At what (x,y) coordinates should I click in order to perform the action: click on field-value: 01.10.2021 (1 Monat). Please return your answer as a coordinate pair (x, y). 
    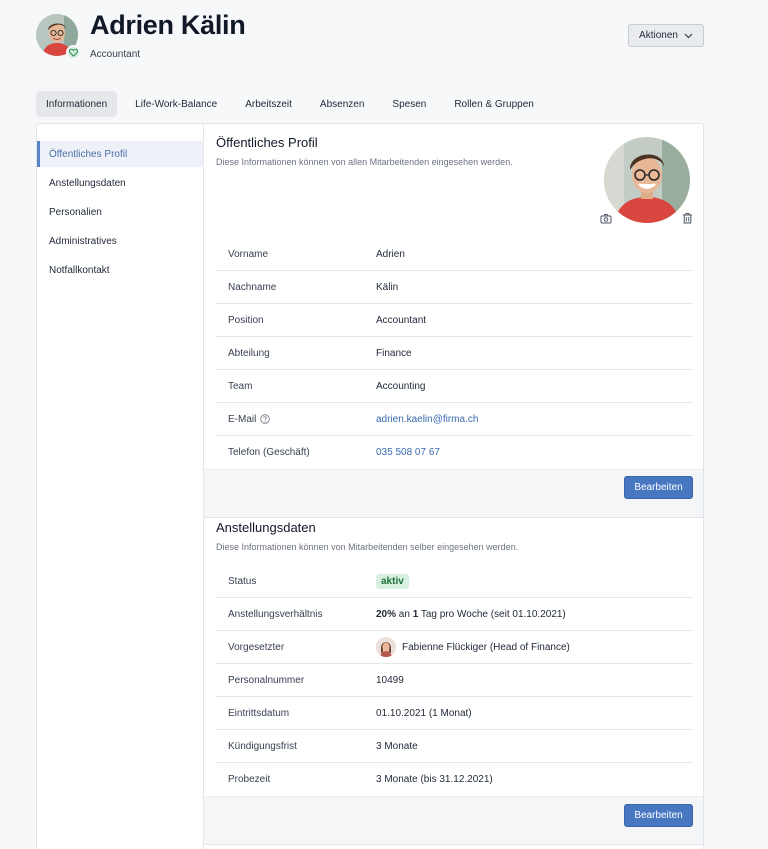
    Looking at the image, I should click on (424, 713).